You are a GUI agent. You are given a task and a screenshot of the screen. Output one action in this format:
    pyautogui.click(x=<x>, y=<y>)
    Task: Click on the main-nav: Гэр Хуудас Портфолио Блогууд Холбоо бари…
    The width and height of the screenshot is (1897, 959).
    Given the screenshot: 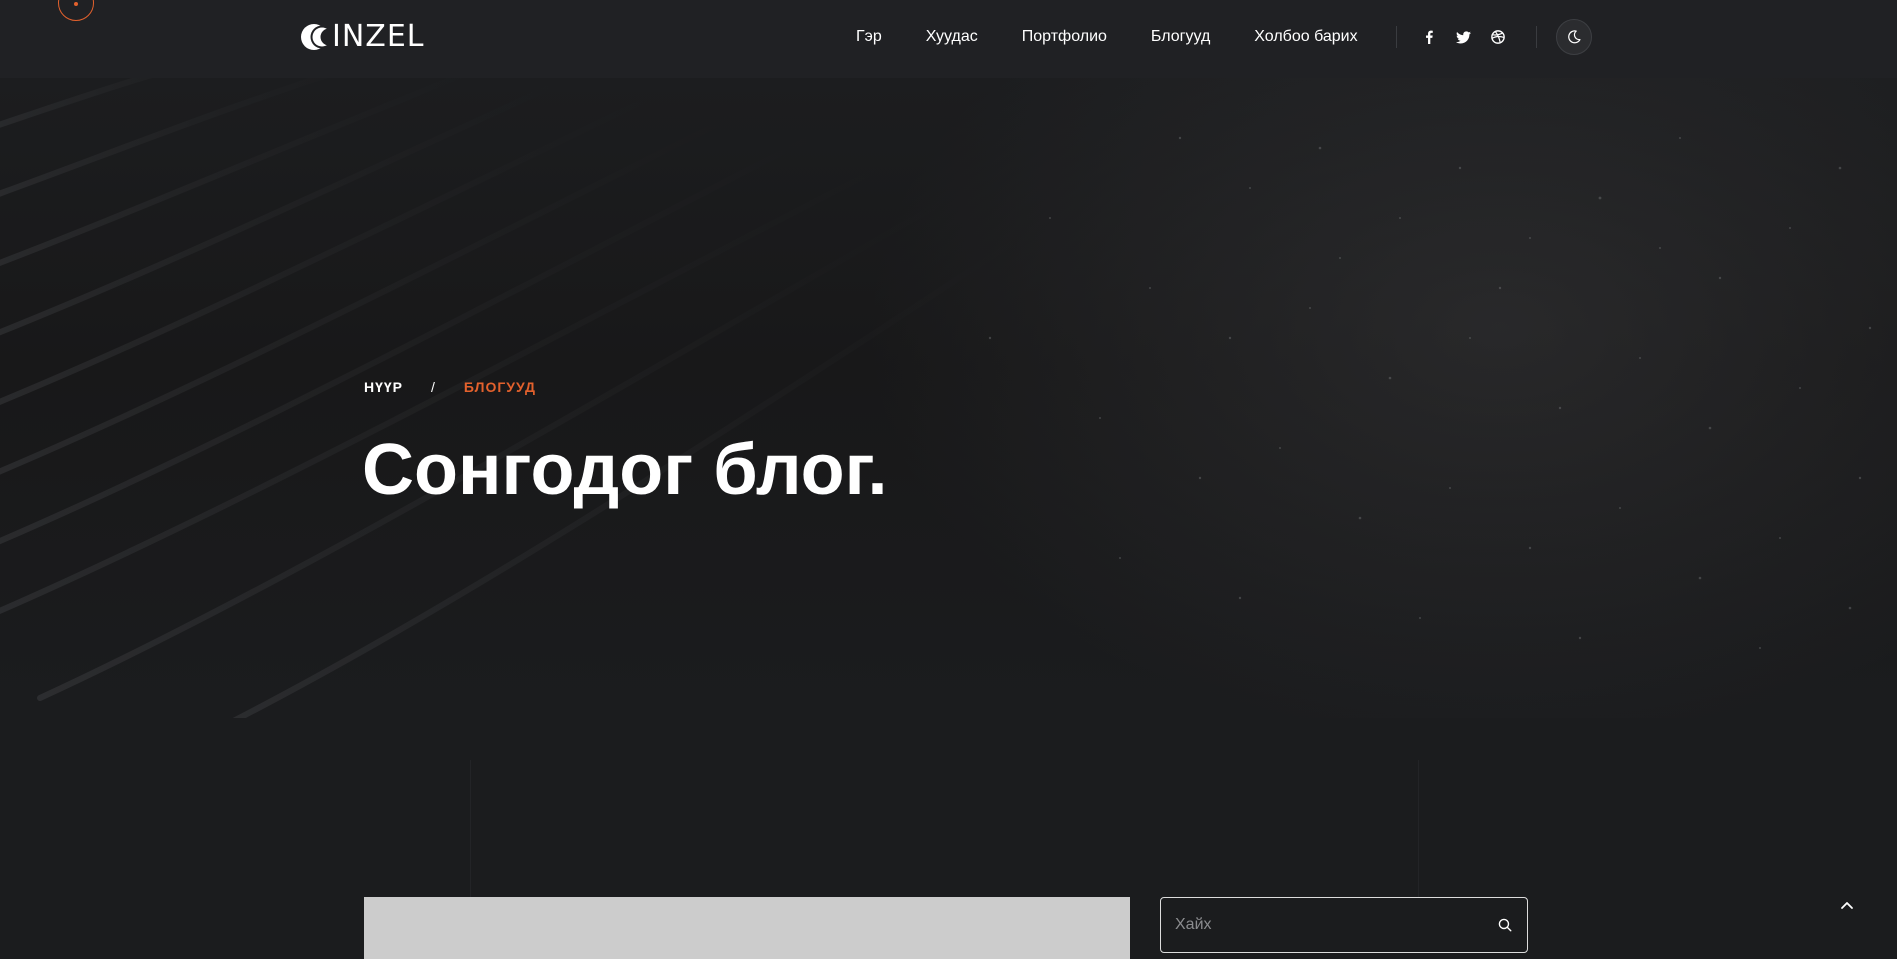 What is the action you would take?
    pyautogui.click(x=1107, y=37)
    